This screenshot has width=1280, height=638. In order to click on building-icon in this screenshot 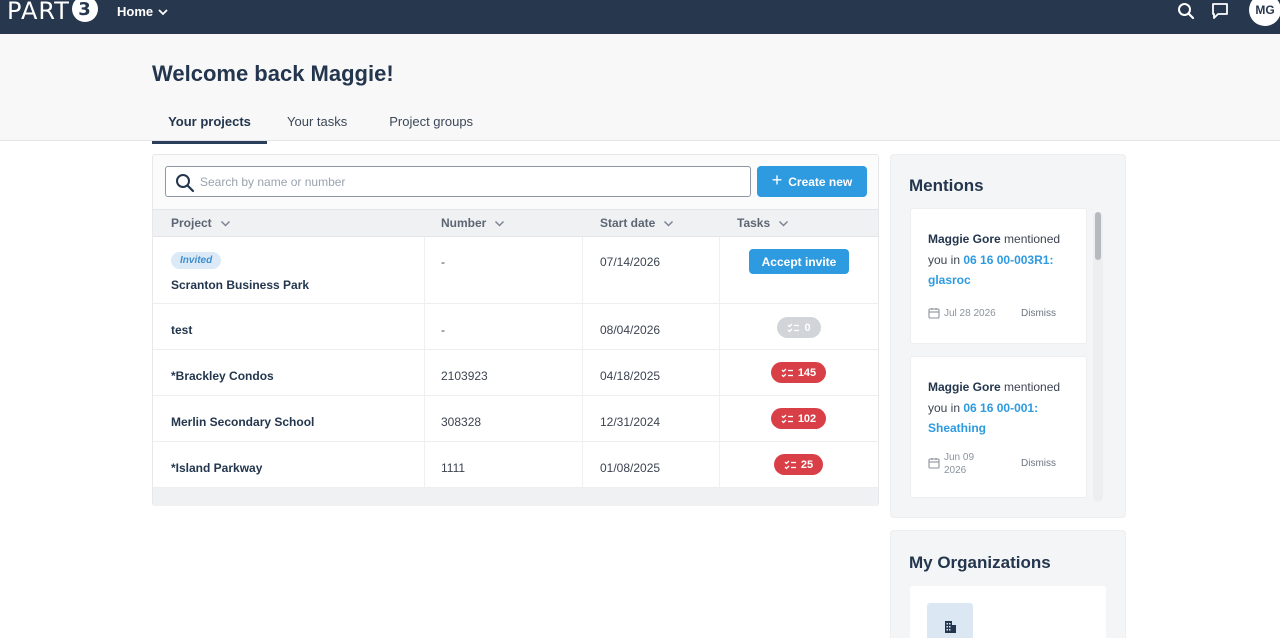, I will do `click(950, 620)`.